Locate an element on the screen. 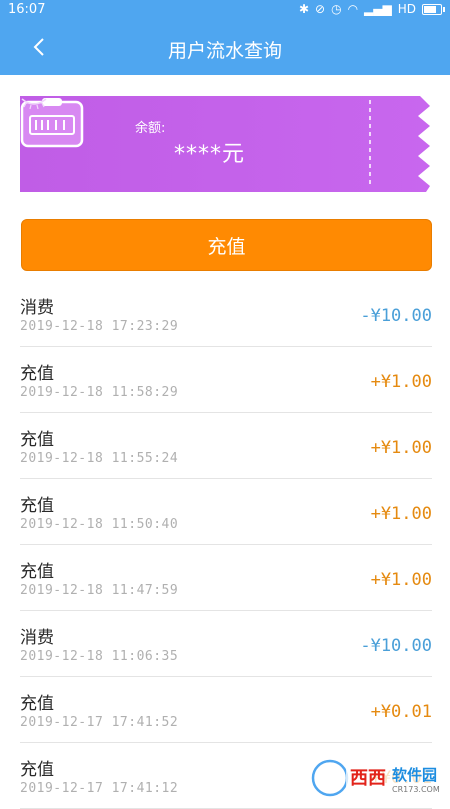 The image size is (450, 809). svg-text: 西西 is located at coordinates (368, 778).